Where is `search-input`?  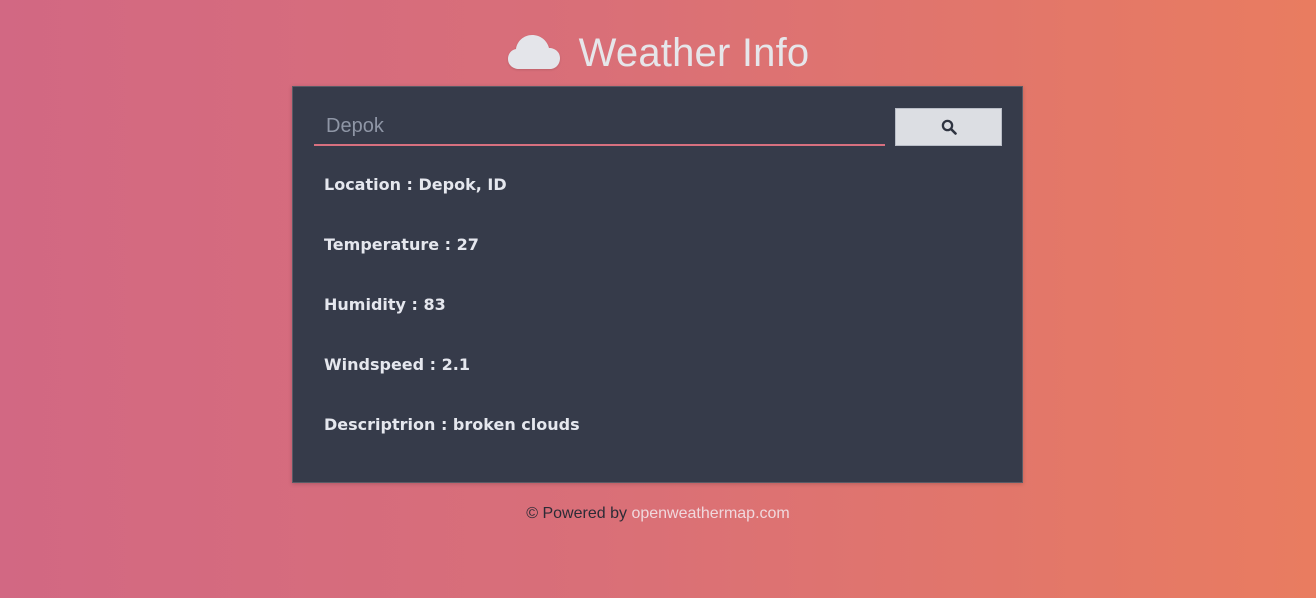 search-input is located at coordinates (599, 128).